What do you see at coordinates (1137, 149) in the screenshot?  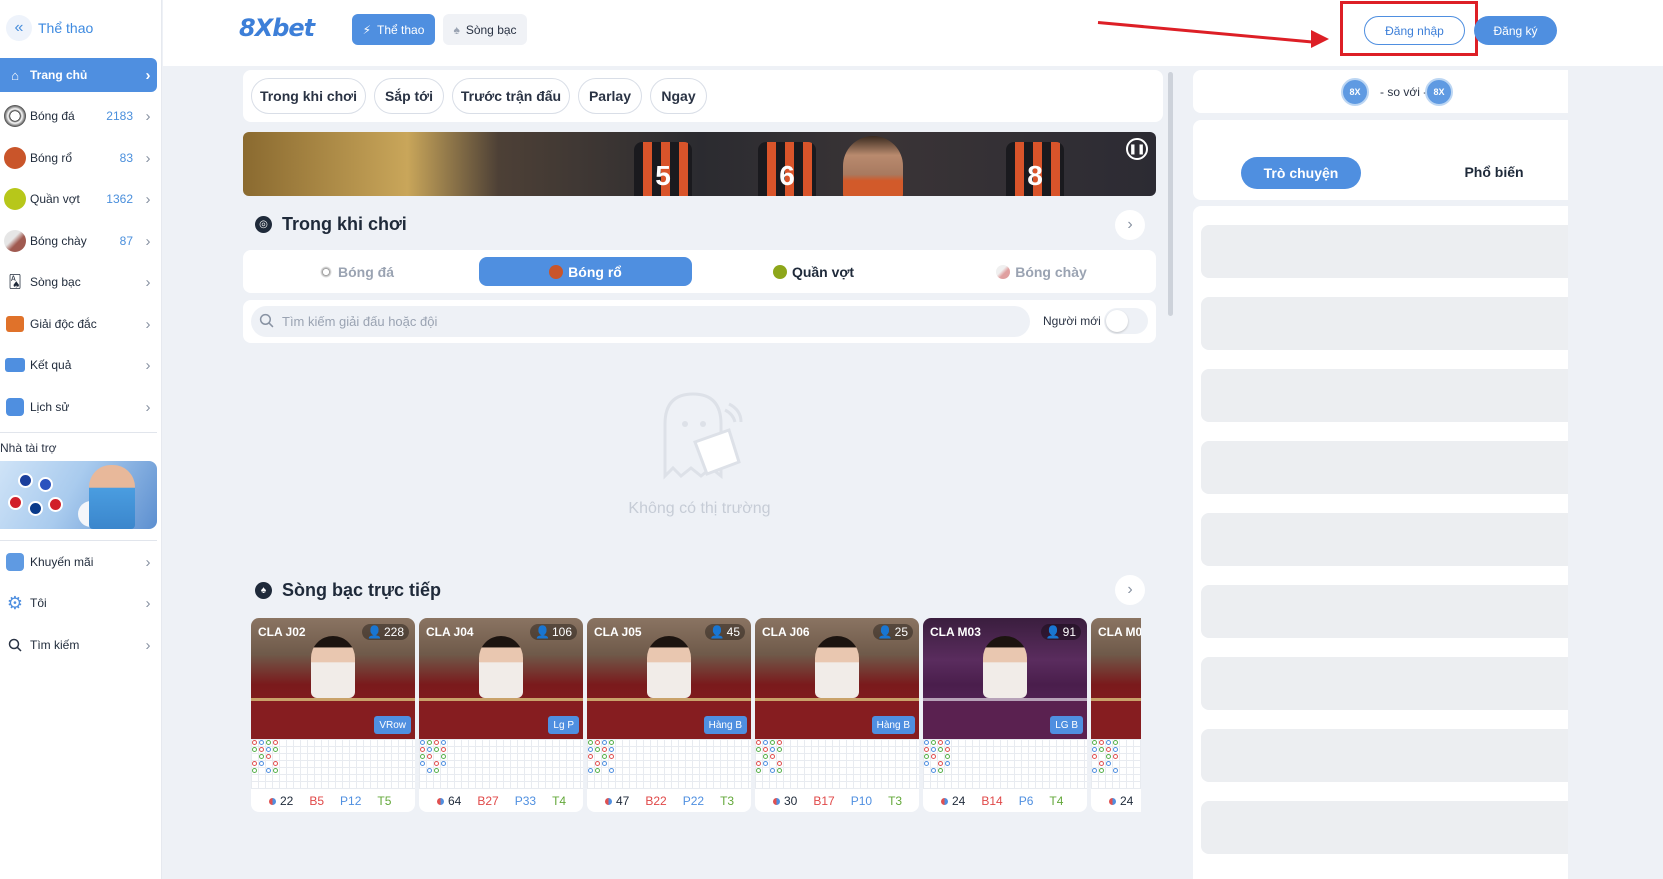 I see `pause-icon: ❚❚` at bounding box center [1137, 149].